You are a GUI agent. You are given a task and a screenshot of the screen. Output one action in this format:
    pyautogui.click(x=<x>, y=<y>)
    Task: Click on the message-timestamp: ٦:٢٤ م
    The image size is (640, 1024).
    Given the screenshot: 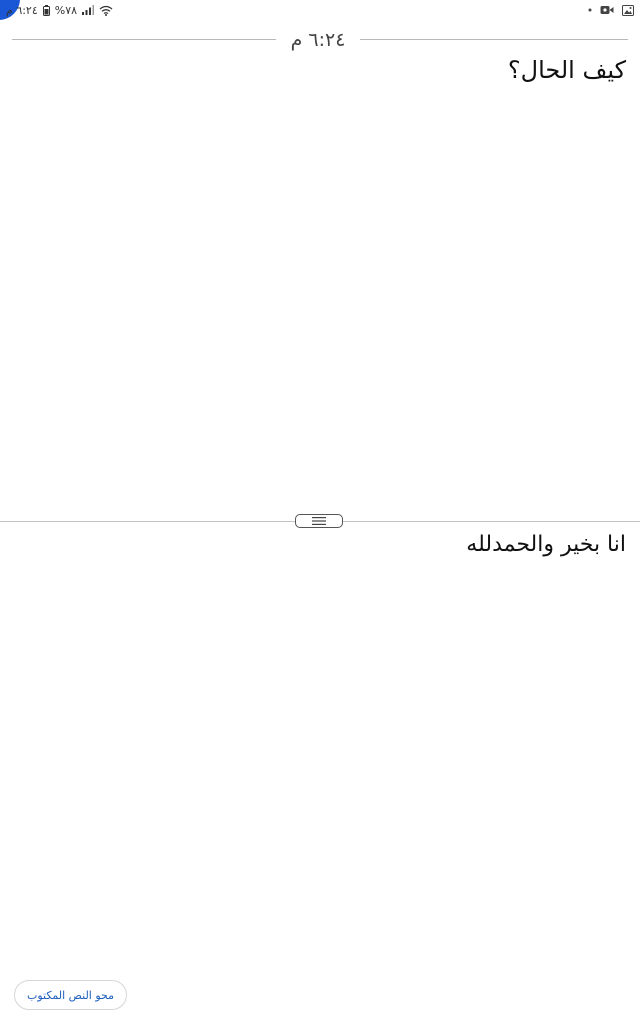 What is the action you would take?
    pyautogui.click(x=318, y=40)
    